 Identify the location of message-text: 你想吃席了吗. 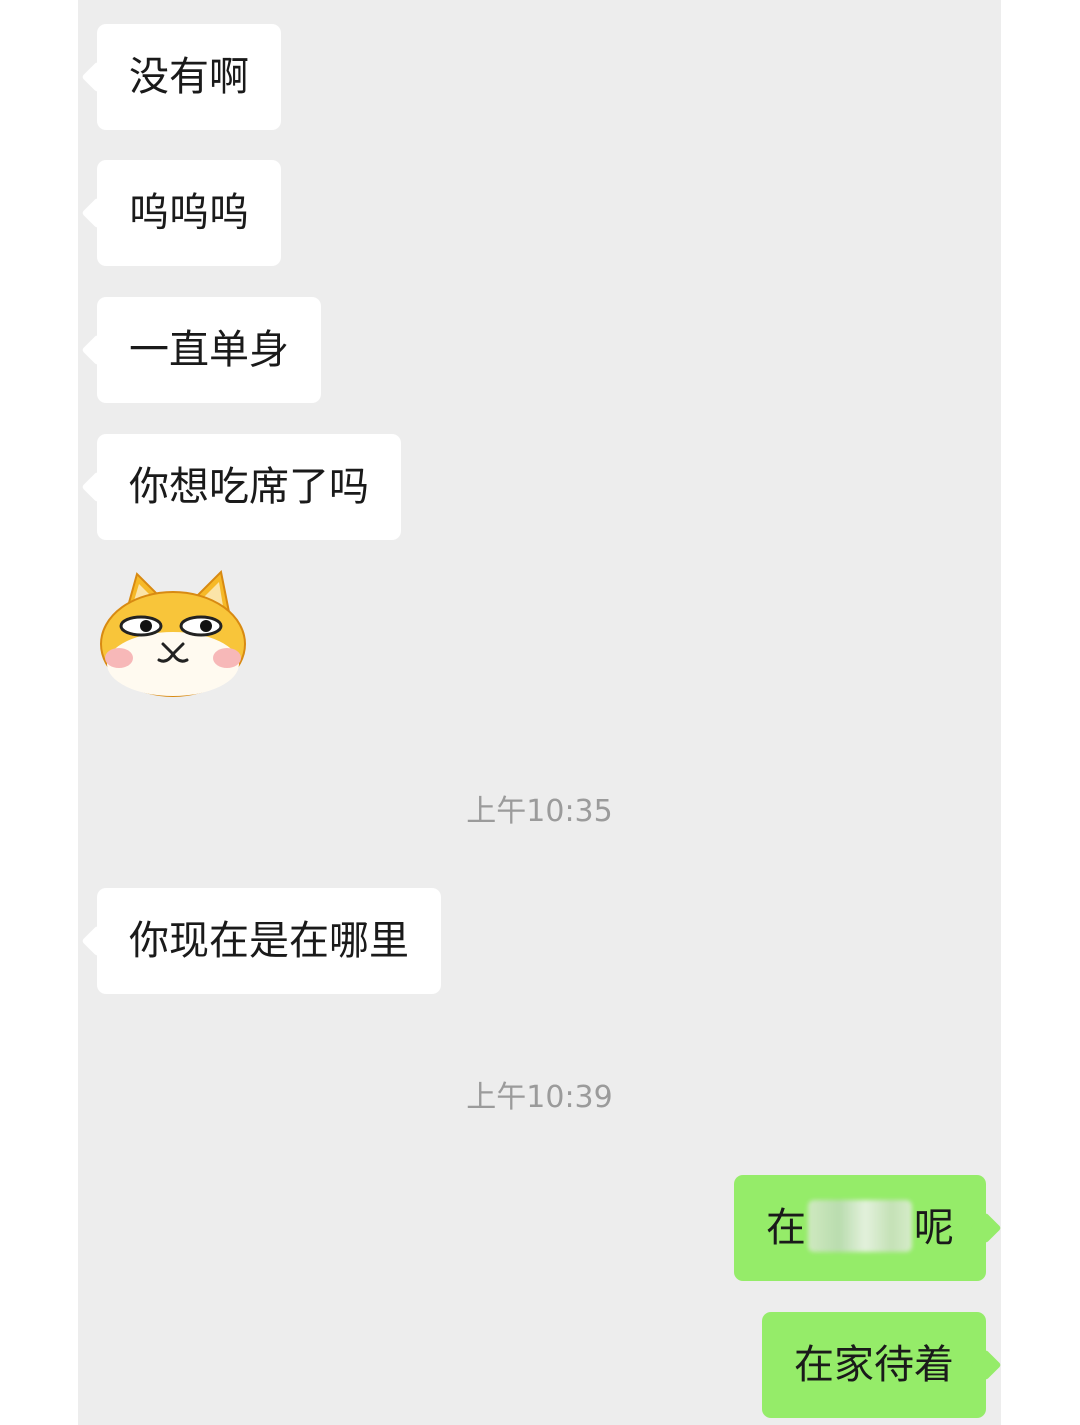
(249, 487).